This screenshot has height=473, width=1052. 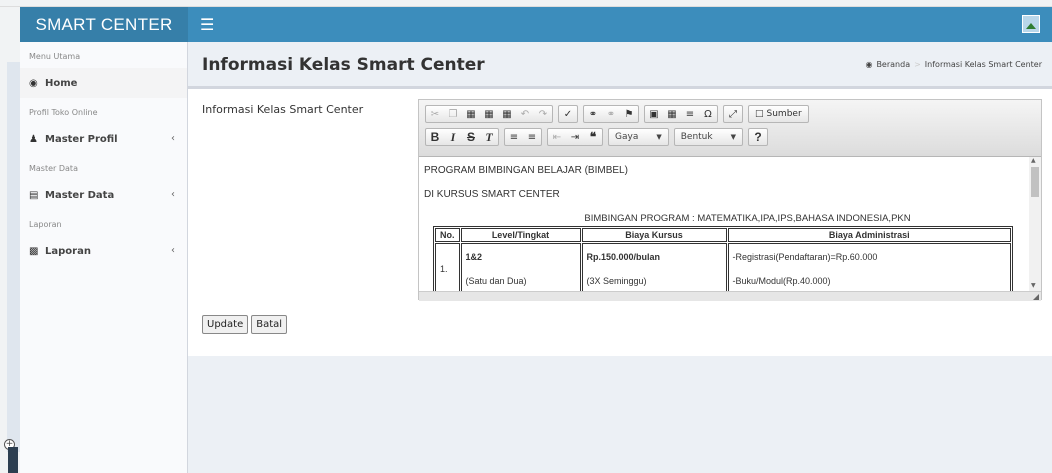 What do you see at coordinates (435, 137) in the screenshot?
I see `bold-icon: B` at bounding box center [435, 137].